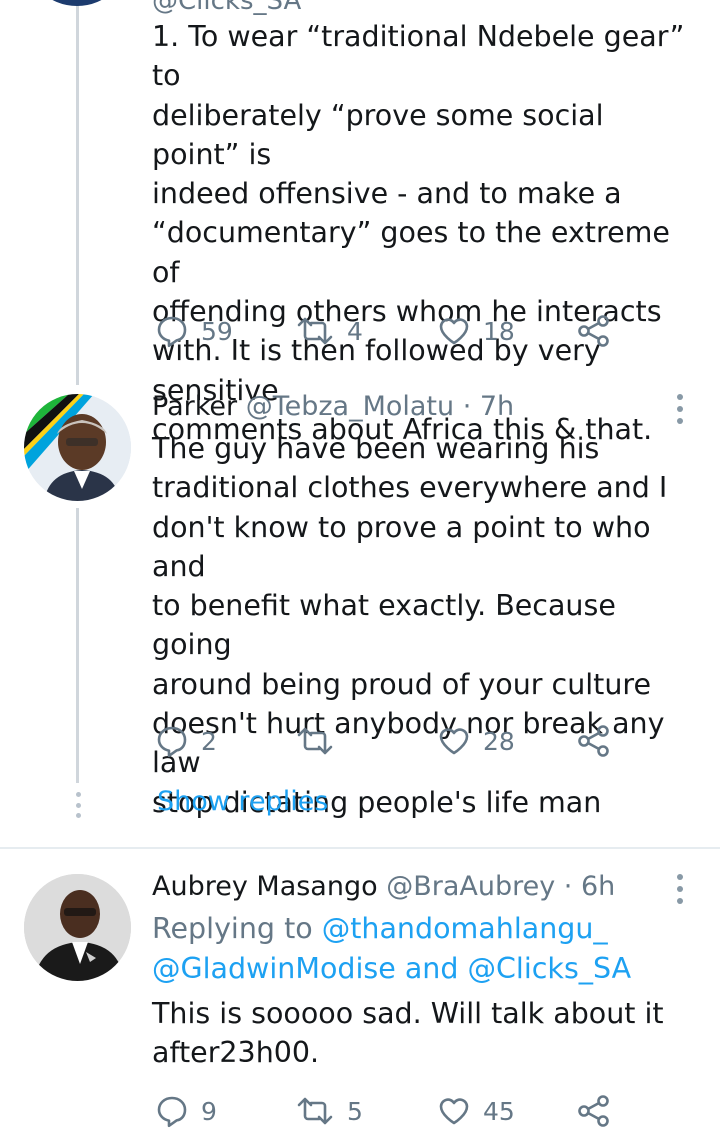 This screenshot has height=1136, width=720. I want to click on tweet-actions: 9 5 45, so click(387, 1111).